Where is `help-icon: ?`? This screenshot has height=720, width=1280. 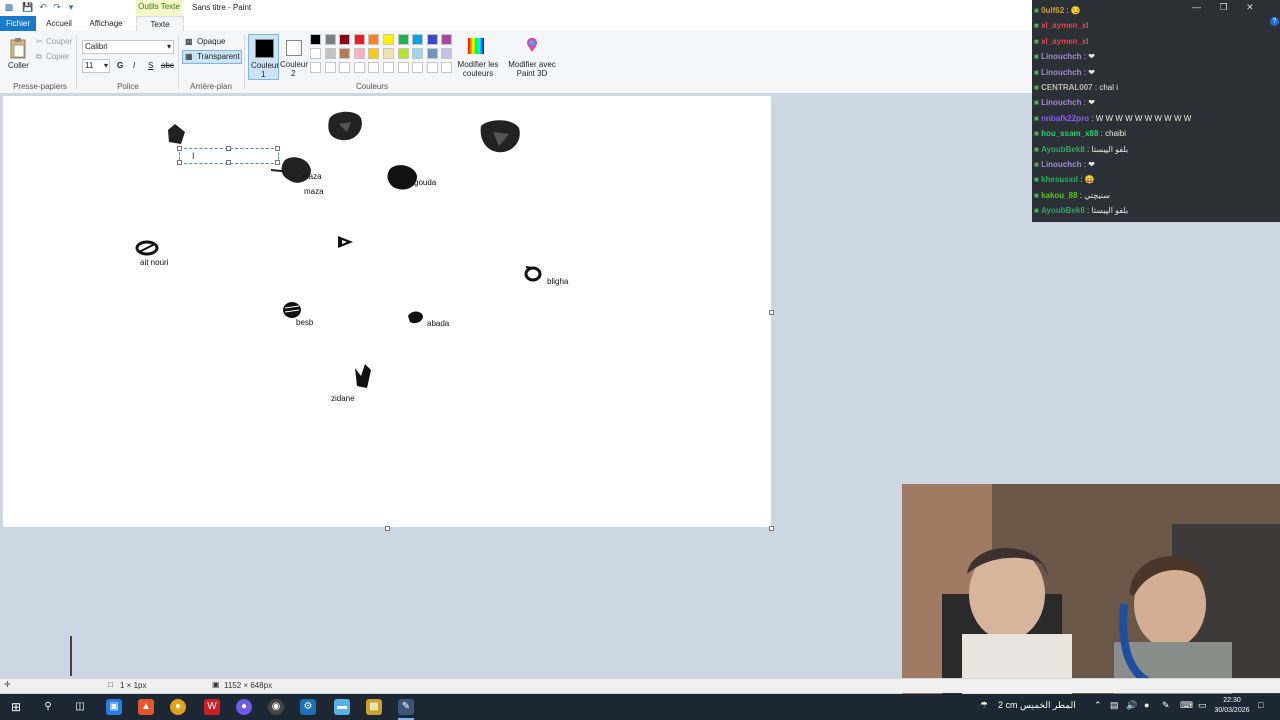
help-icon: ? is located at coordinates (1274, 21).